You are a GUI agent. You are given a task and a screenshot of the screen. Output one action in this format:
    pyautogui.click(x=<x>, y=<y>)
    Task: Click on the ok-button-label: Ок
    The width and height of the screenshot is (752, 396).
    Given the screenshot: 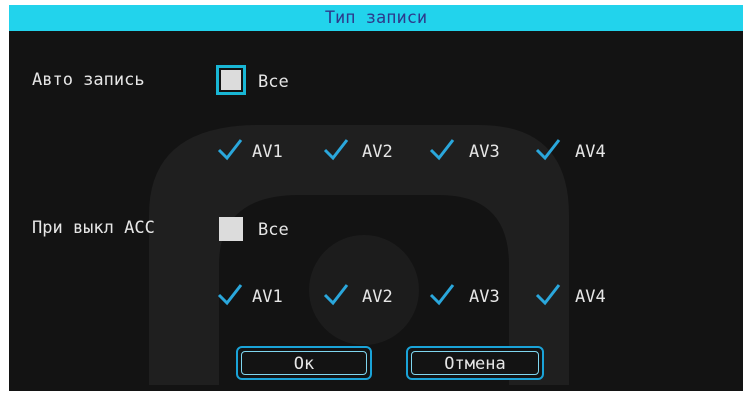 What is the action you would take?
    pyautogui.click(x=304, y=363)
    